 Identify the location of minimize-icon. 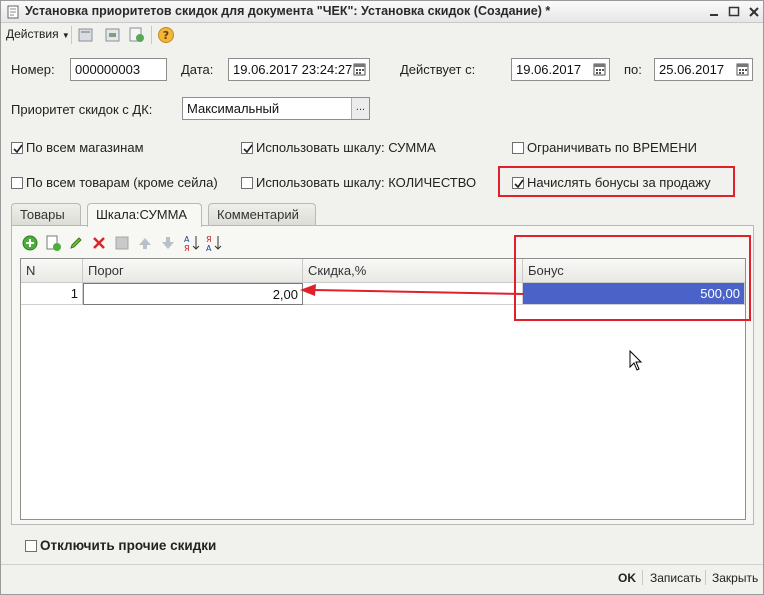
(714, 12).